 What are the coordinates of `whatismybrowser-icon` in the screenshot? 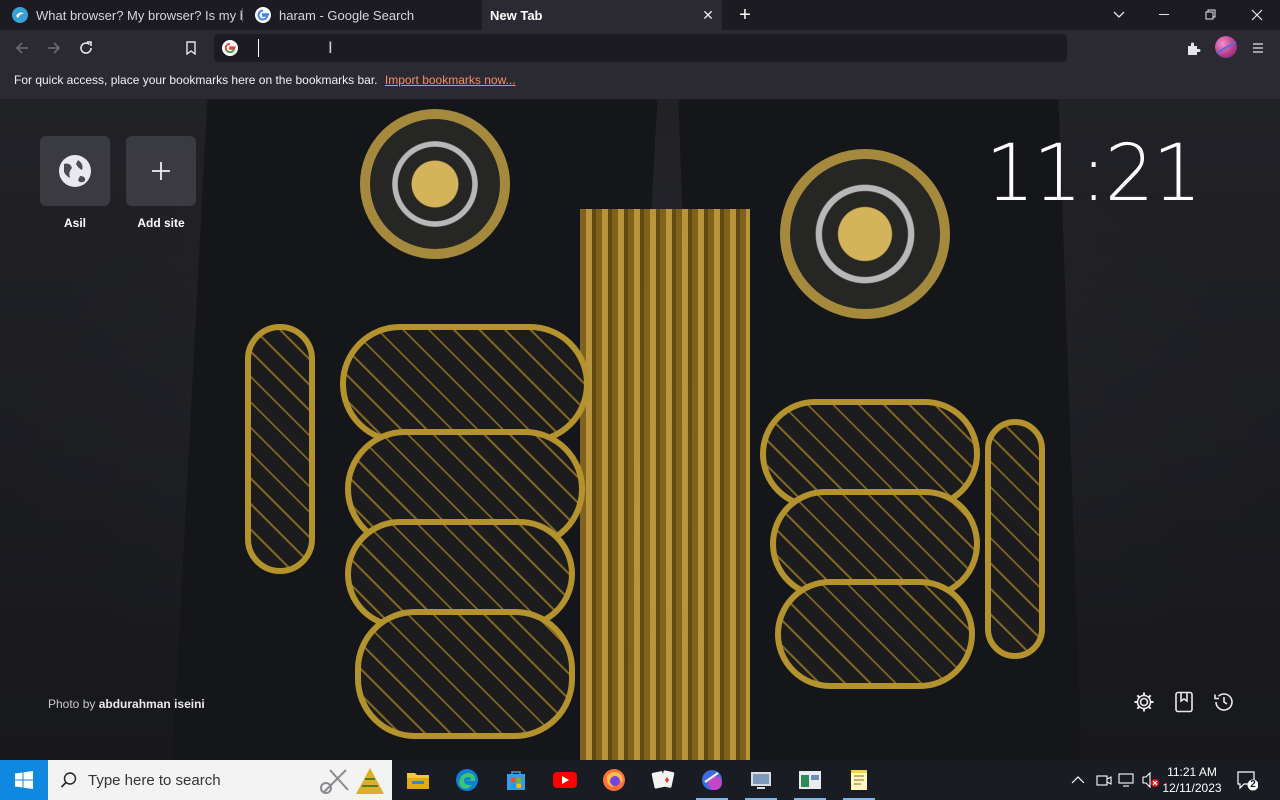 It's located at (20, 15).